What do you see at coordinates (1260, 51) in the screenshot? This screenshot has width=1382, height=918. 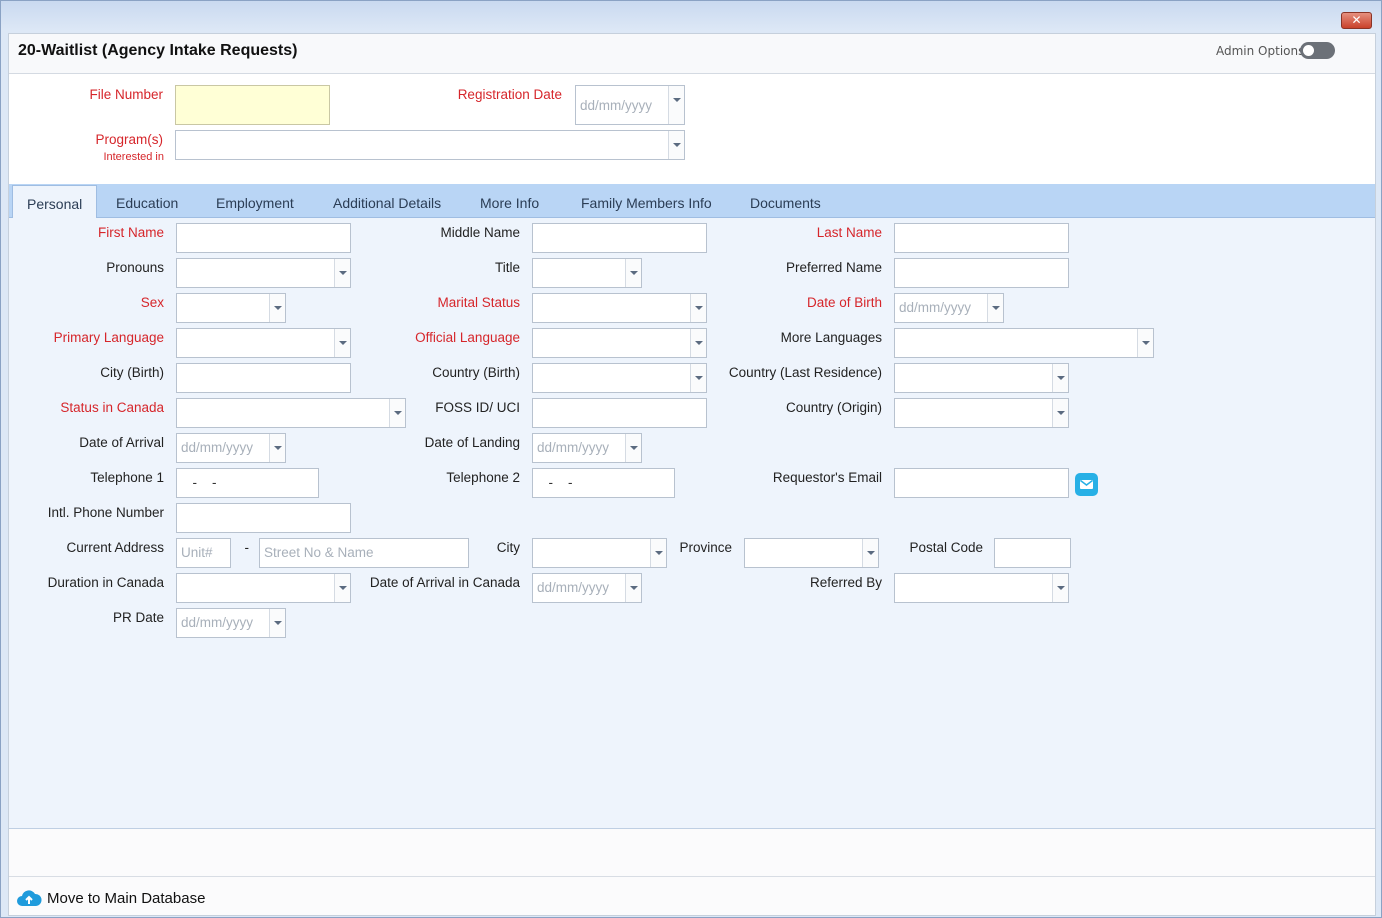 I see `admin-options-label: Admin Options` at bounding box center [1260, 51].